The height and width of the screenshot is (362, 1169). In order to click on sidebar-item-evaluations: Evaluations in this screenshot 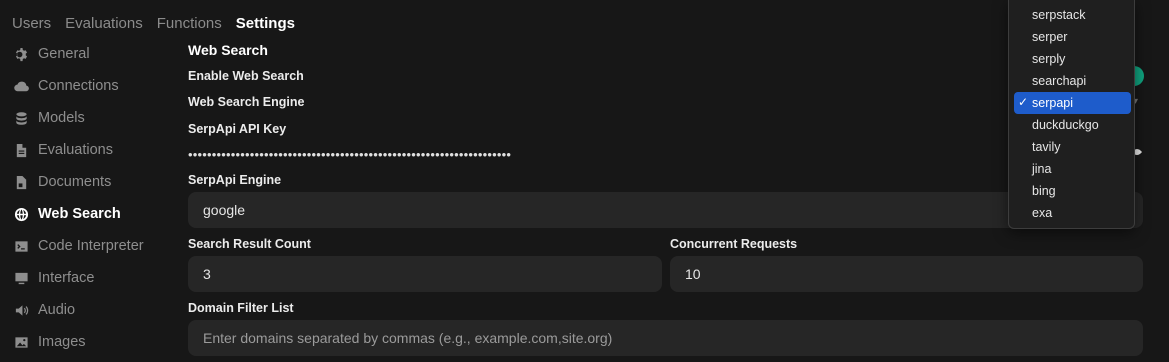, I will do `click(92, 150)`.